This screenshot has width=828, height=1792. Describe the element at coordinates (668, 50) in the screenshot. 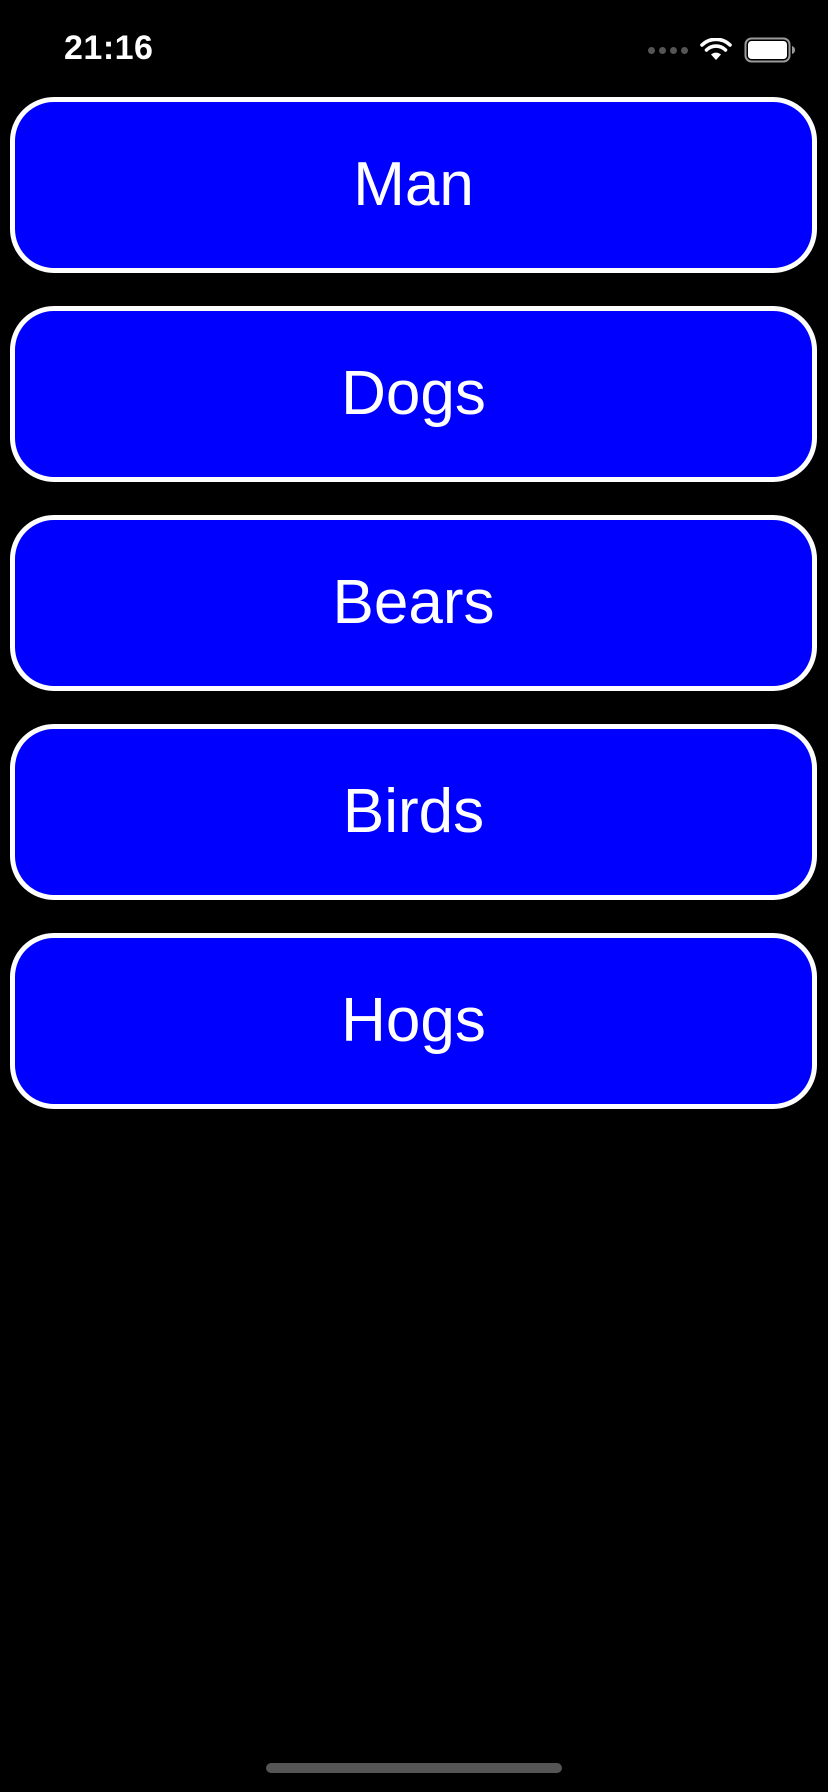

I see `signal-dots-icon` at that location.